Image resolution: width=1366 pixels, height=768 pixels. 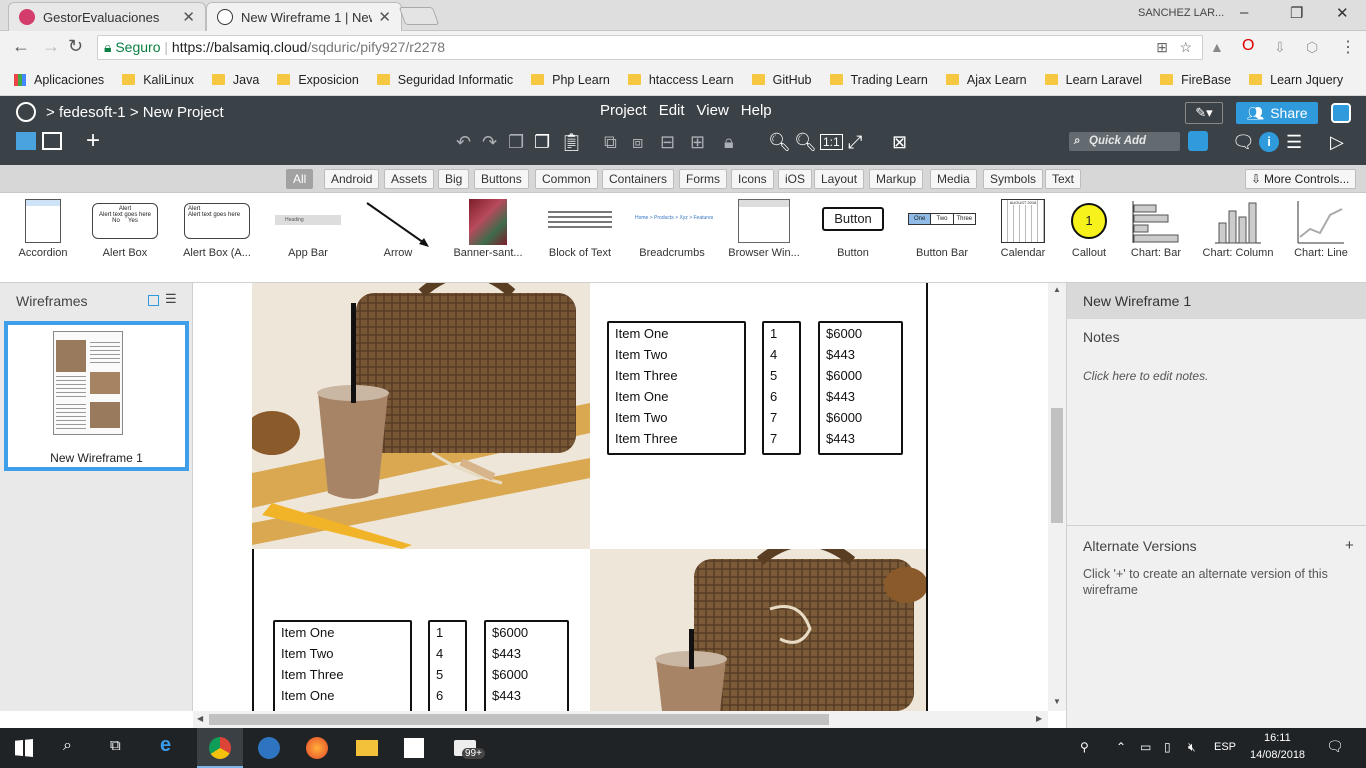 I want to click on undo-icon: ↶, so click(x=463, y=142).